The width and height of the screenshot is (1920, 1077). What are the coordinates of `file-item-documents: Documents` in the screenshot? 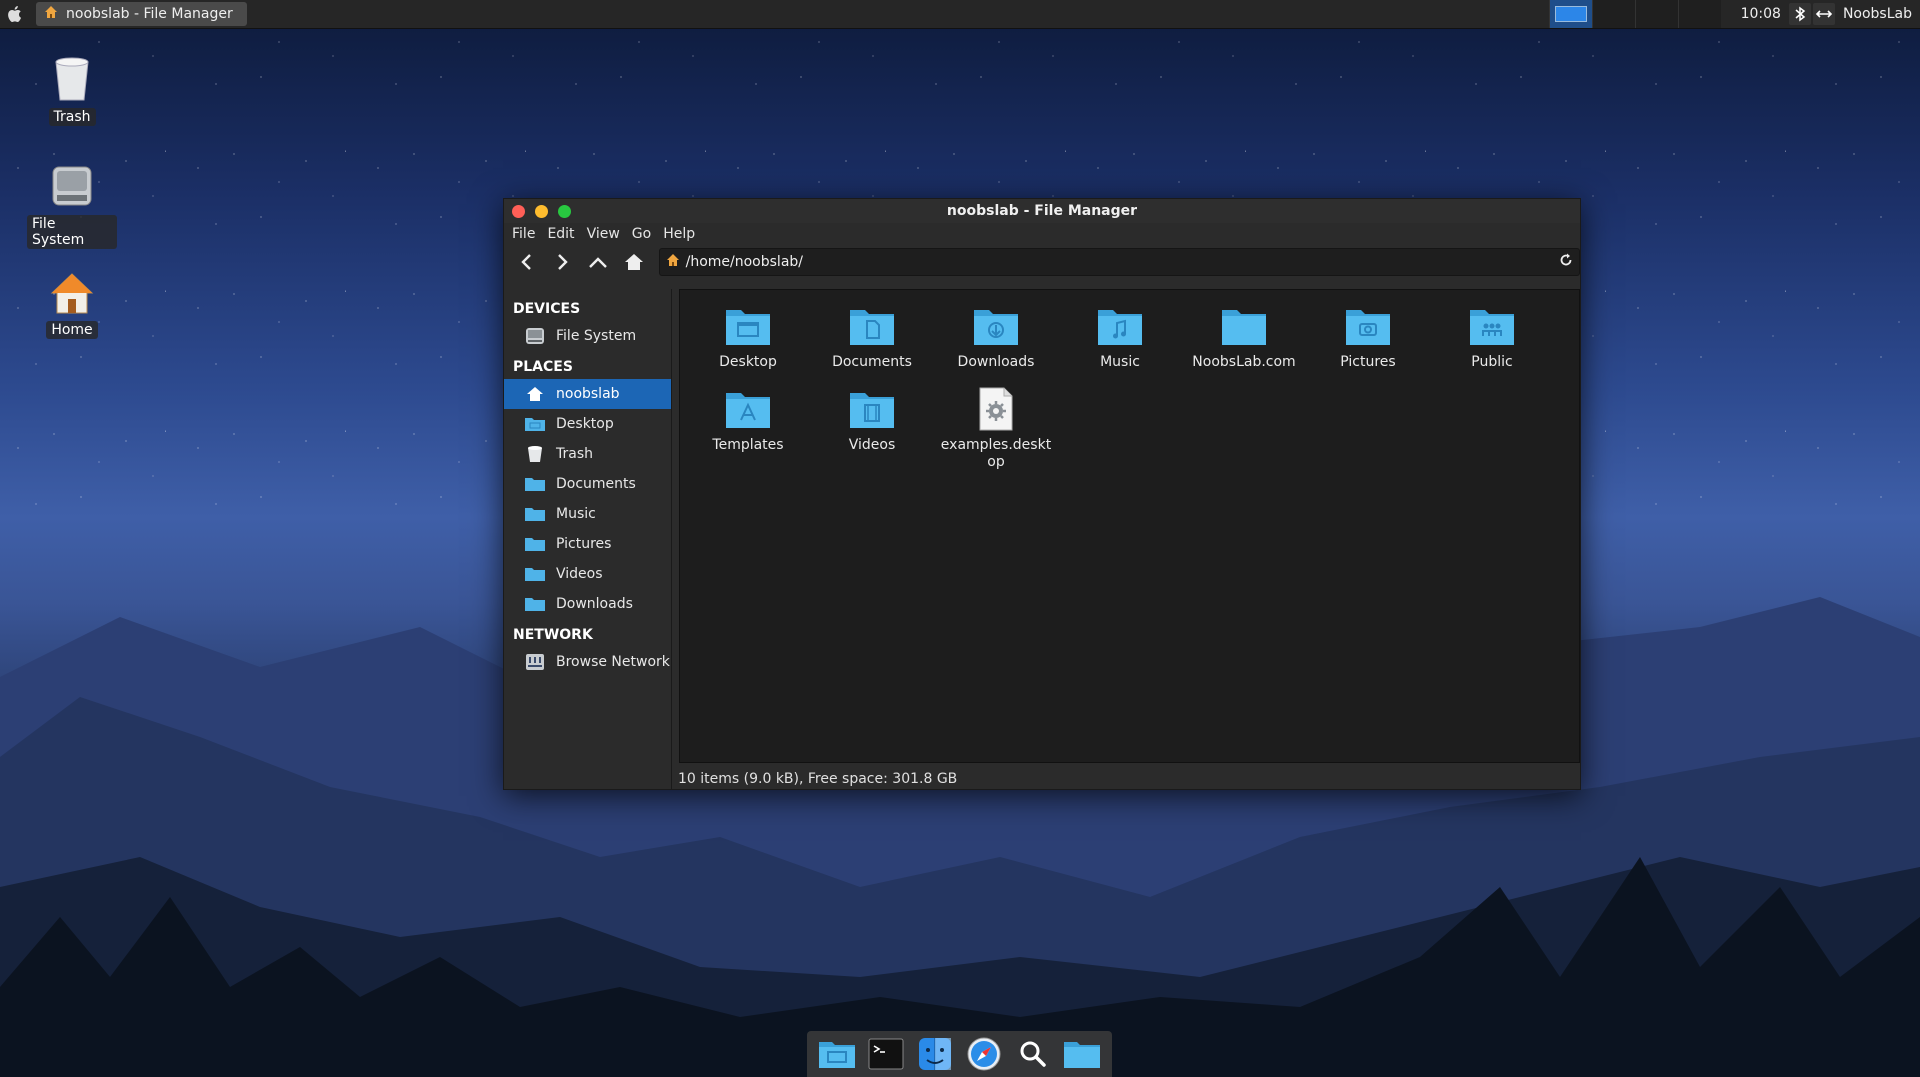 It's located at (872, 345).